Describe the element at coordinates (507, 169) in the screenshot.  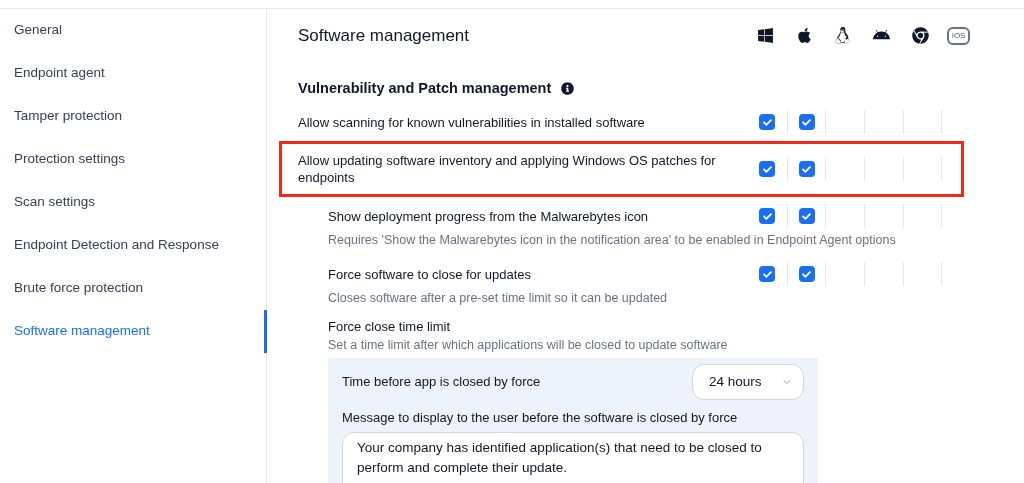
I see `setting-label: Allow updating software inventory and applying Windows OS patches for endpoints` at that location.